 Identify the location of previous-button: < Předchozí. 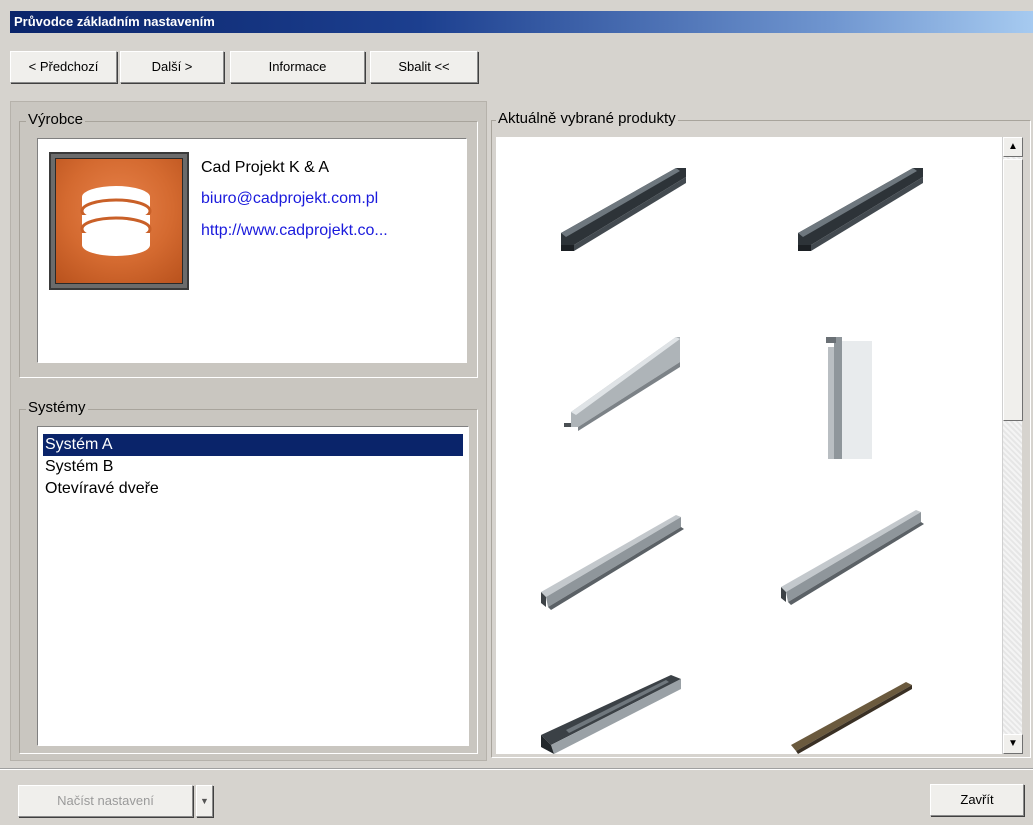
(63, 67).